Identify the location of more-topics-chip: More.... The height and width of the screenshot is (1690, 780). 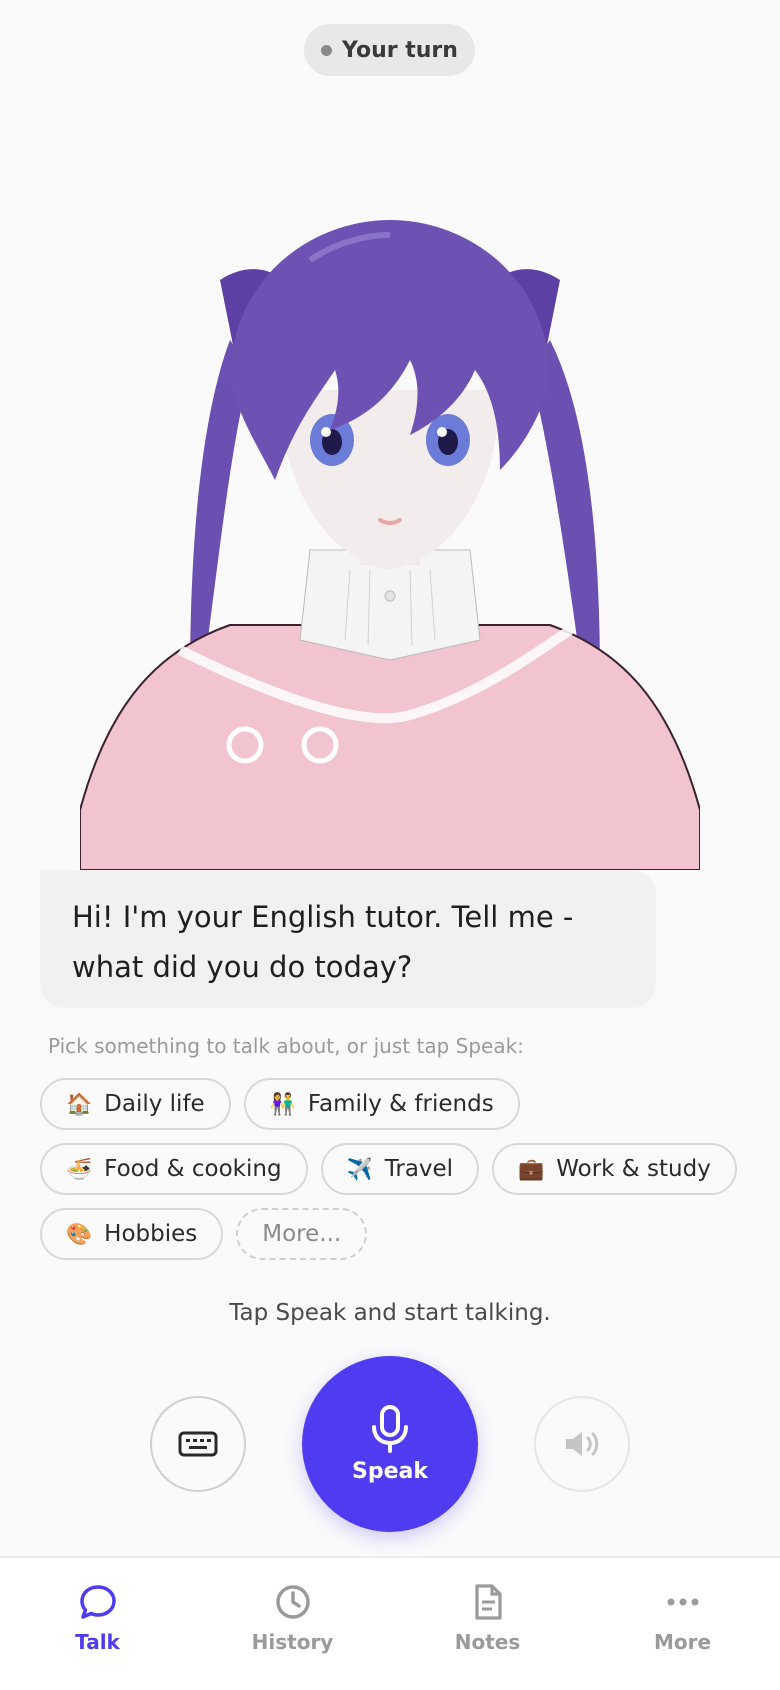
(302, 1234).